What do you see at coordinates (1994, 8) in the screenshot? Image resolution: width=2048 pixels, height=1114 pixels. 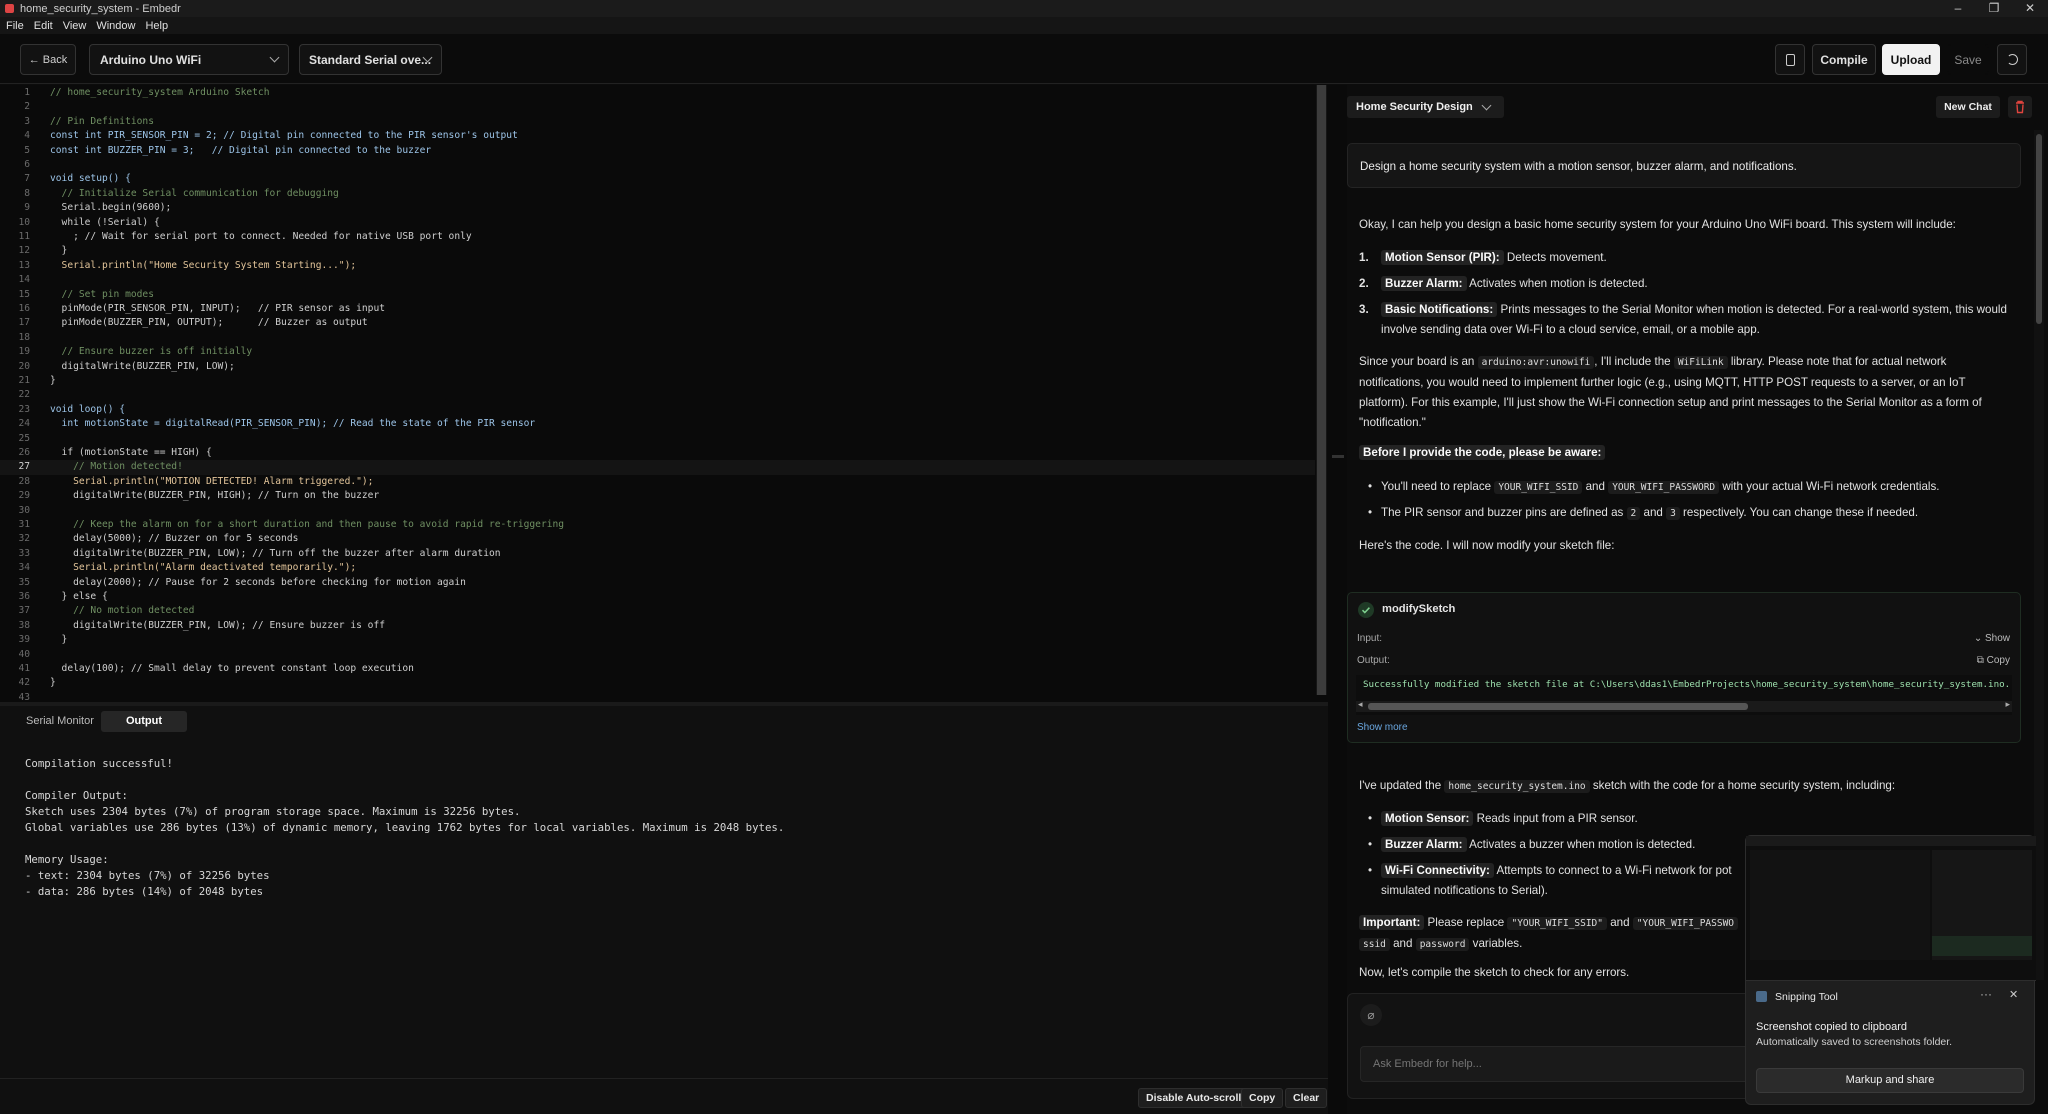 I see `maximize-icon: ❐` at bounding box center [1994, 8].